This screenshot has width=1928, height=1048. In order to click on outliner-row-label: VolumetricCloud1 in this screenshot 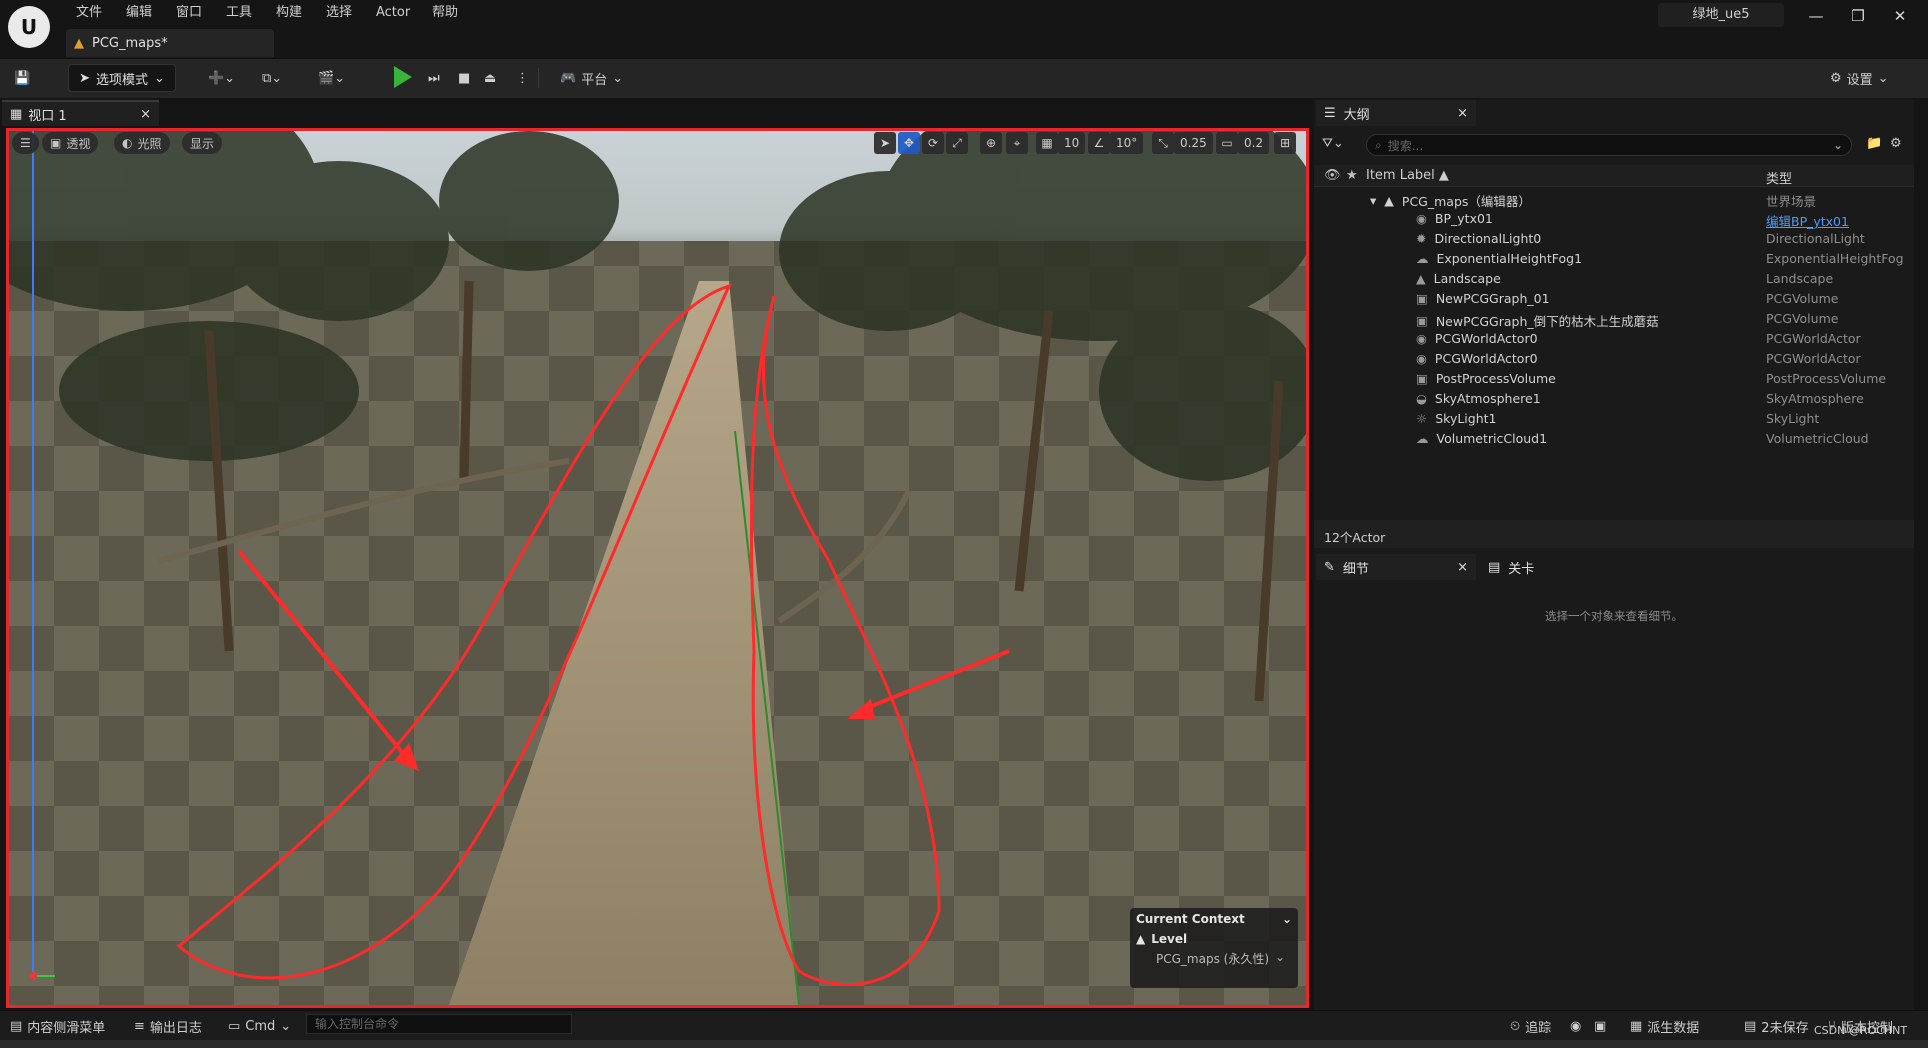, I will do `click(1492, 438)`.